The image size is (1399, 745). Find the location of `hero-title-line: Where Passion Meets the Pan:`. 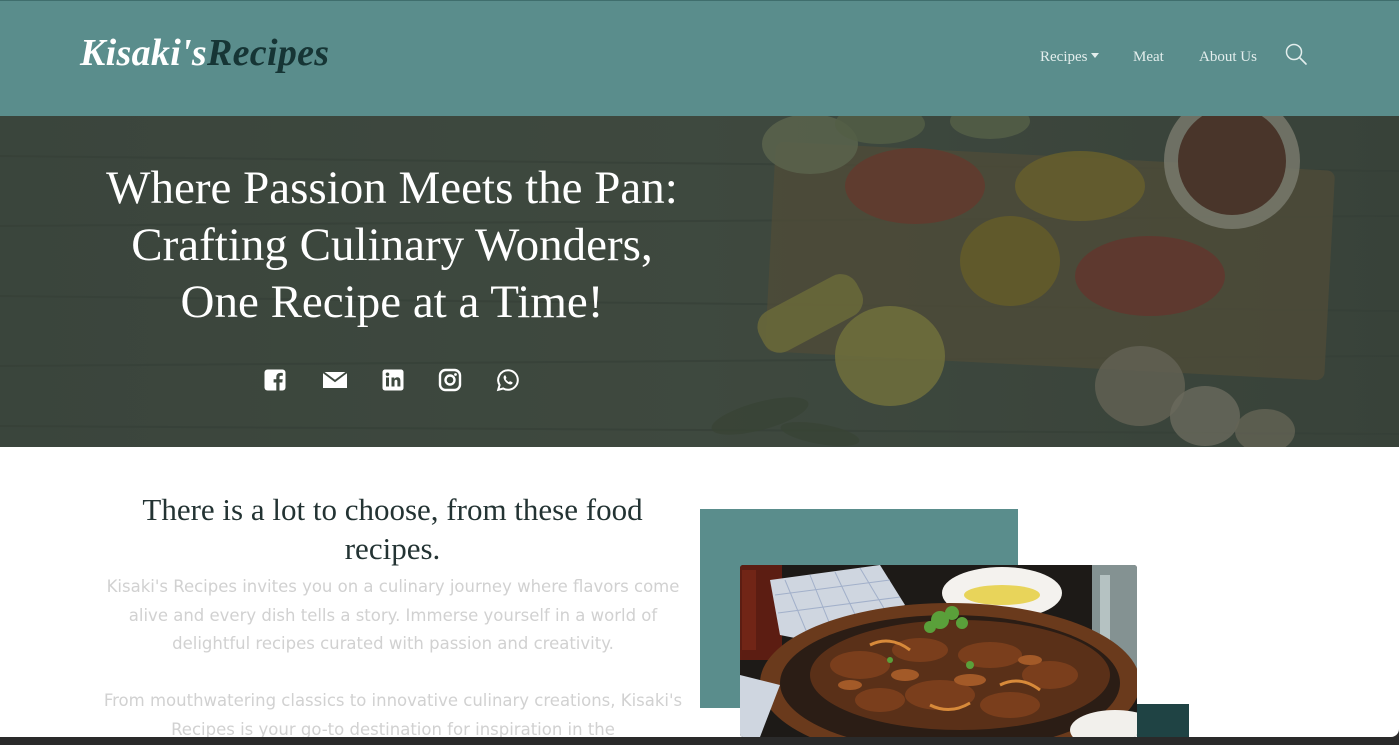

hero-title-line: Where Passion Meets the Pan: is located at coordinates (392, 188).